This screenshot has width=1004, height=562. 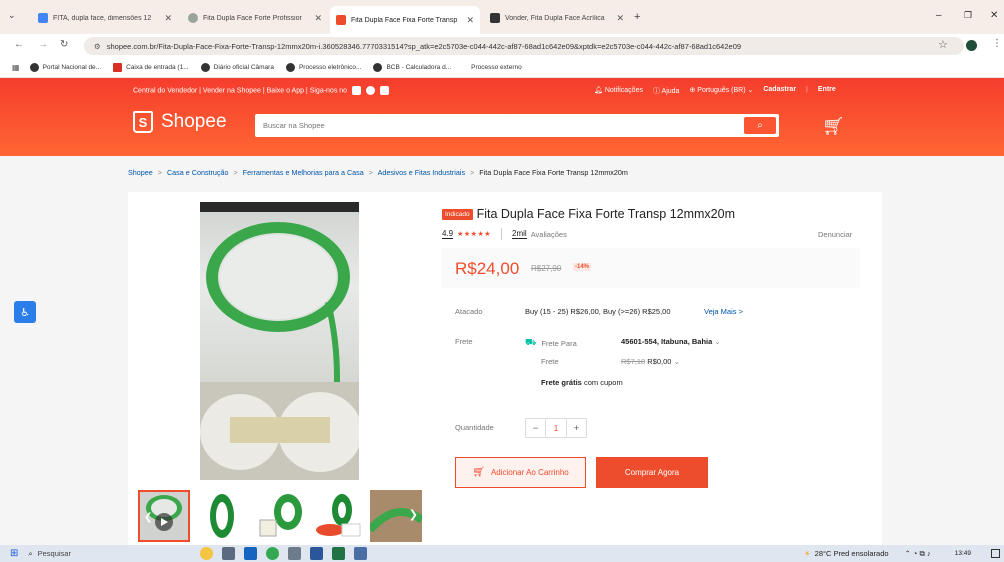 What do you see at coordinates (140, 172) in the screenshot?
I see `breadcrumb-link: Shopee` at bounding box center [140, 172].